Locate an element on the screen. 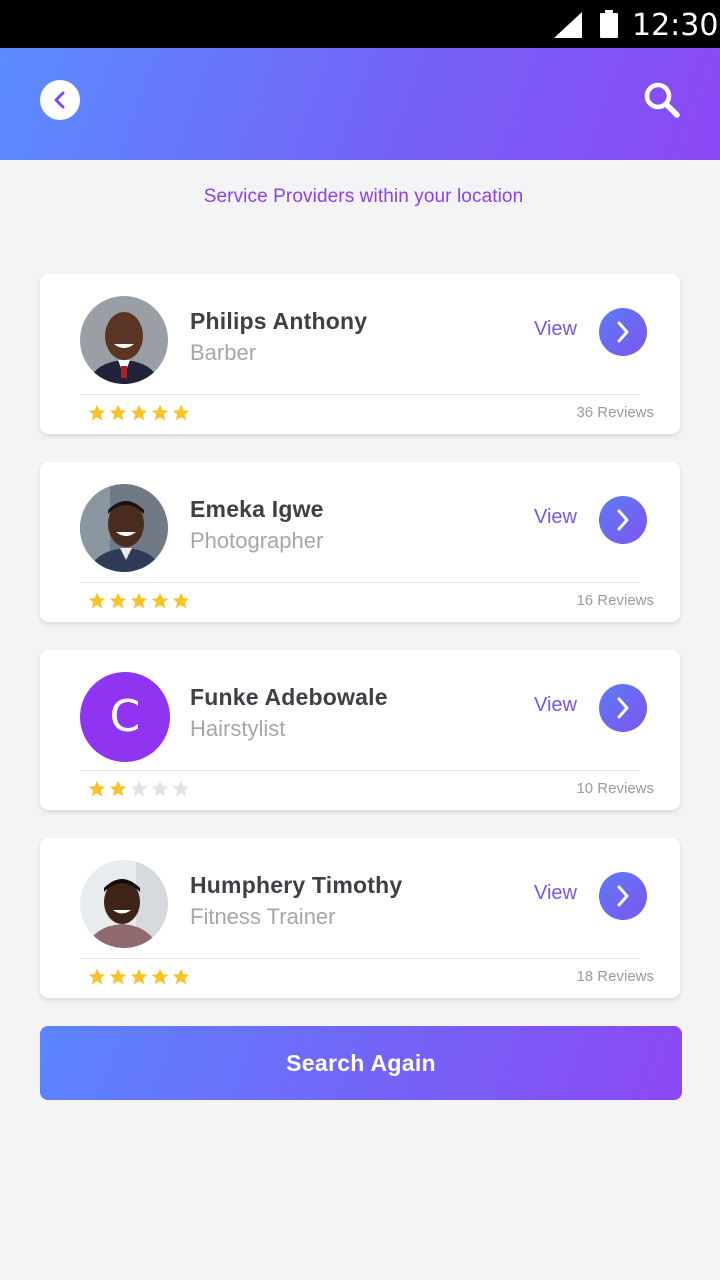 The image size is (720, 1280). provider-name: Emeka Igwe is located at coordinates (257, 509).